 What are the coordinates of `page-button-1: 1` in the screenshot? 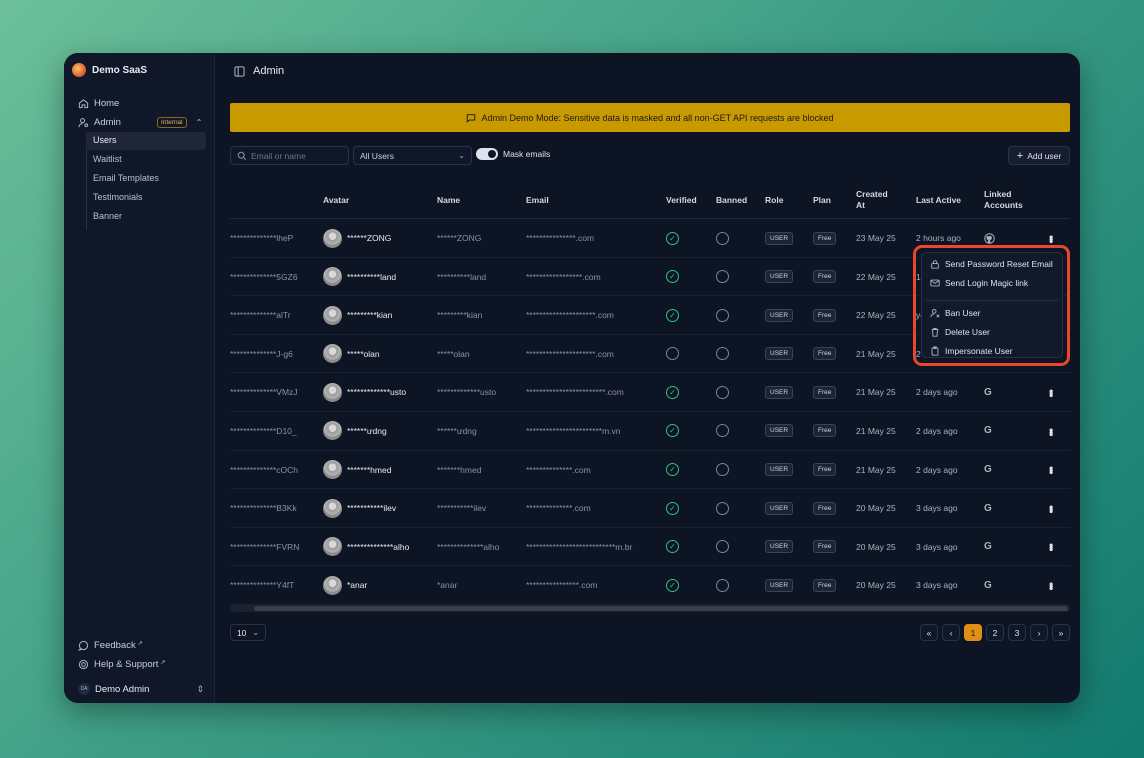 It's located at (973, 632).